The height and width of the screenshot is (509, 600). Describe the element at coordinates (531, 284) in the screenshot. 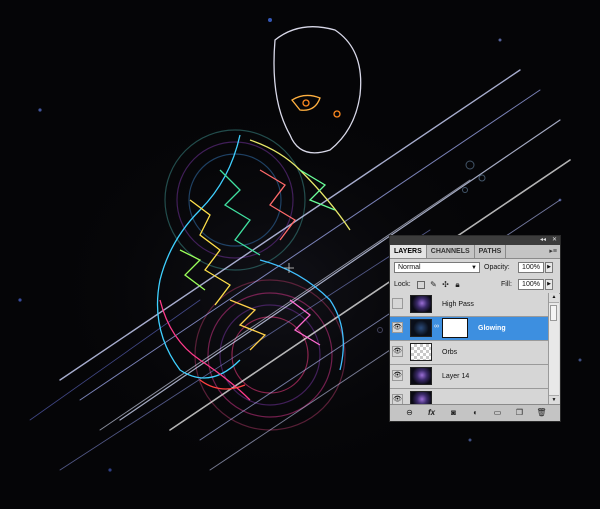

I see `fill-input: 100%` at that location.